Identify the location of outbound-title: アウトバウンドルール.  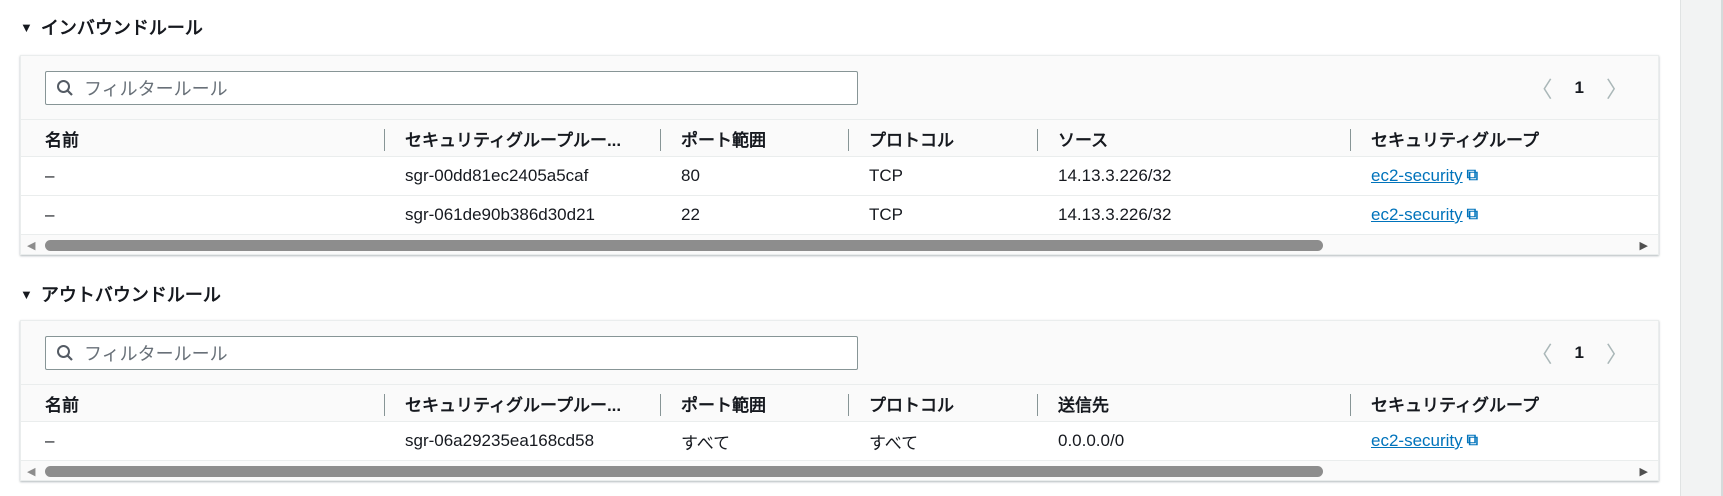
(130, 295).